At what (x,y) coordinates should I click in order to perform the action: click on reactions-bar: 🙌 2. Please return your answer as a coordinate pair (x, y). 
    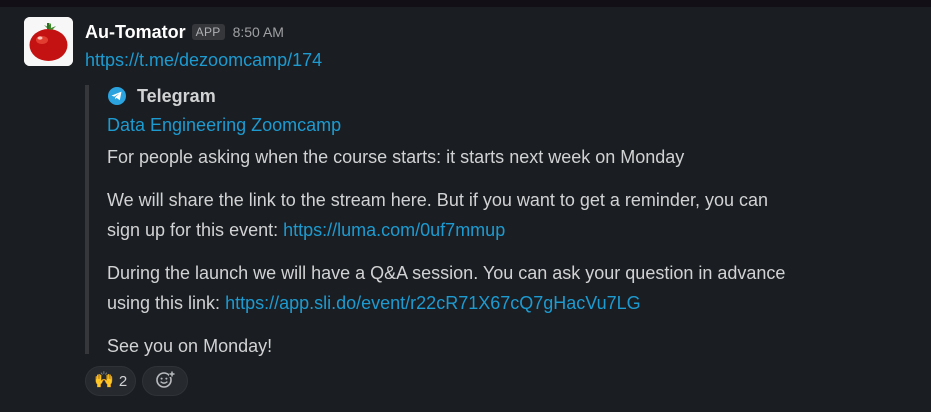
    Looking at the image, I should click on (137, 381).